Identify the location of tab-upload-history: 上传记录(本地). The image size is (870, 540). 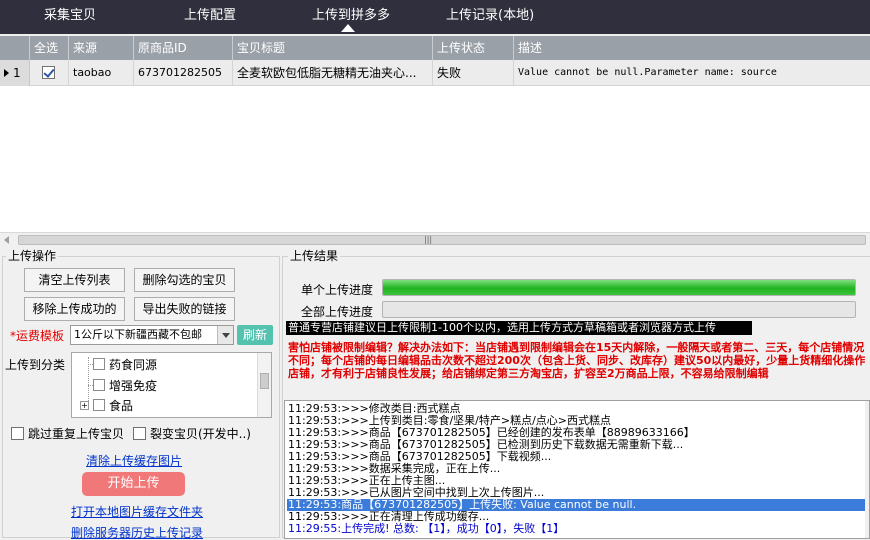
(490, 13).